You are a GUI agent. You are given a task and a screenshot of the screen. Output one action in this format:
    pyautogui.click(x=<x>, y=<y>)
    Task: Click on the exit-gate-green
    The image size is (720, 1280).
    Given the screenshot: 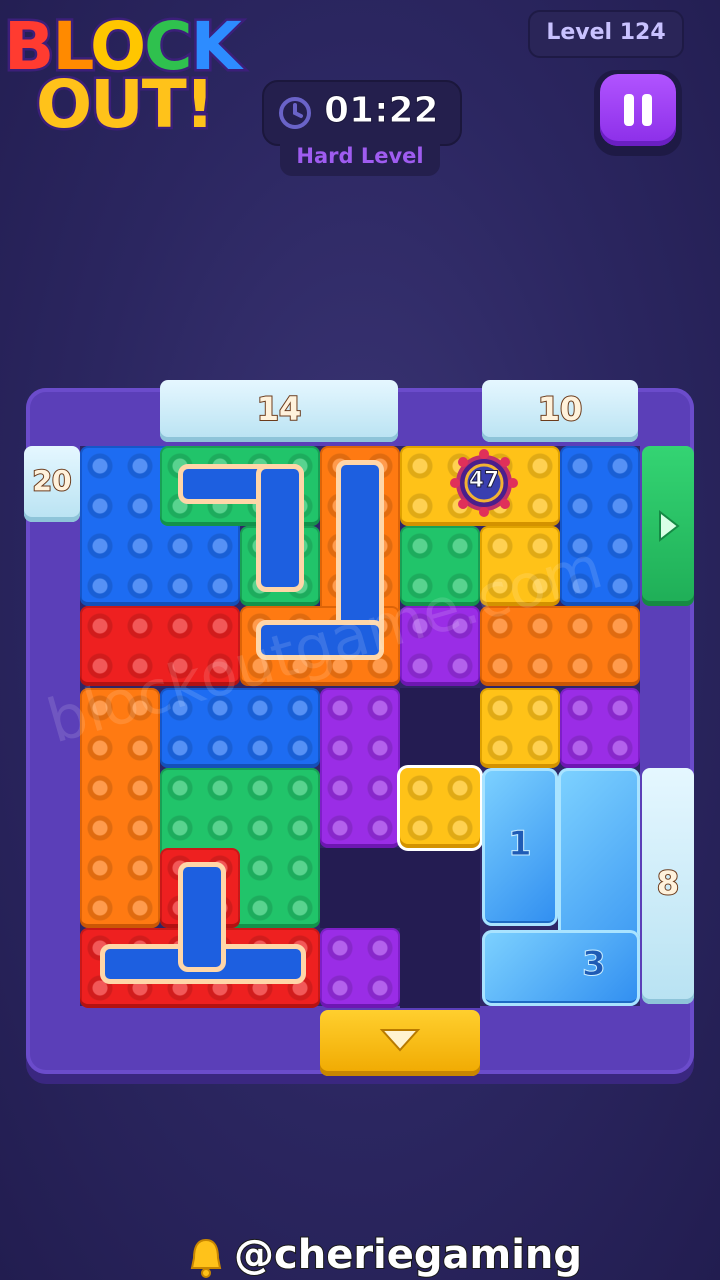 What is the action you would take?
    pyautogui.click(x=668, y=526)
    